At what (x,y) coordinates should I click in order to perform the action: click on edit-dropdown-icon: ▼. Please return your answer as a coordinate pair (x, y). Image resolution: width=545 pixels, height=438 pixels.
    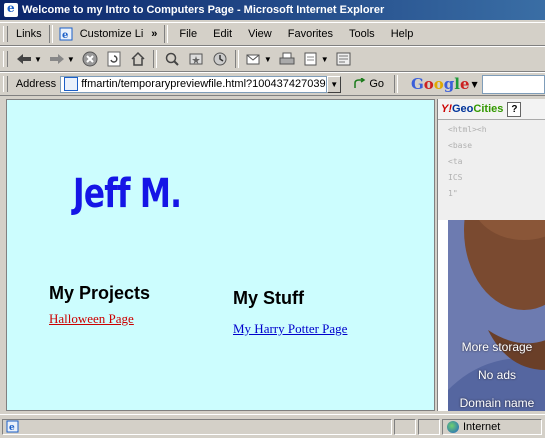
    Looking at the image, I should click on (325, 59).